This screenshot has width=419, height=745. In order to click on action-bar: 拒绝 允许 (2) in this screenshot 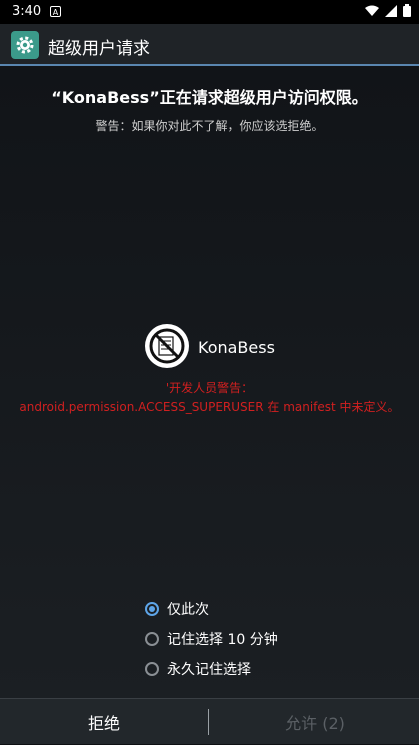, I will do `click(209, 721)`.